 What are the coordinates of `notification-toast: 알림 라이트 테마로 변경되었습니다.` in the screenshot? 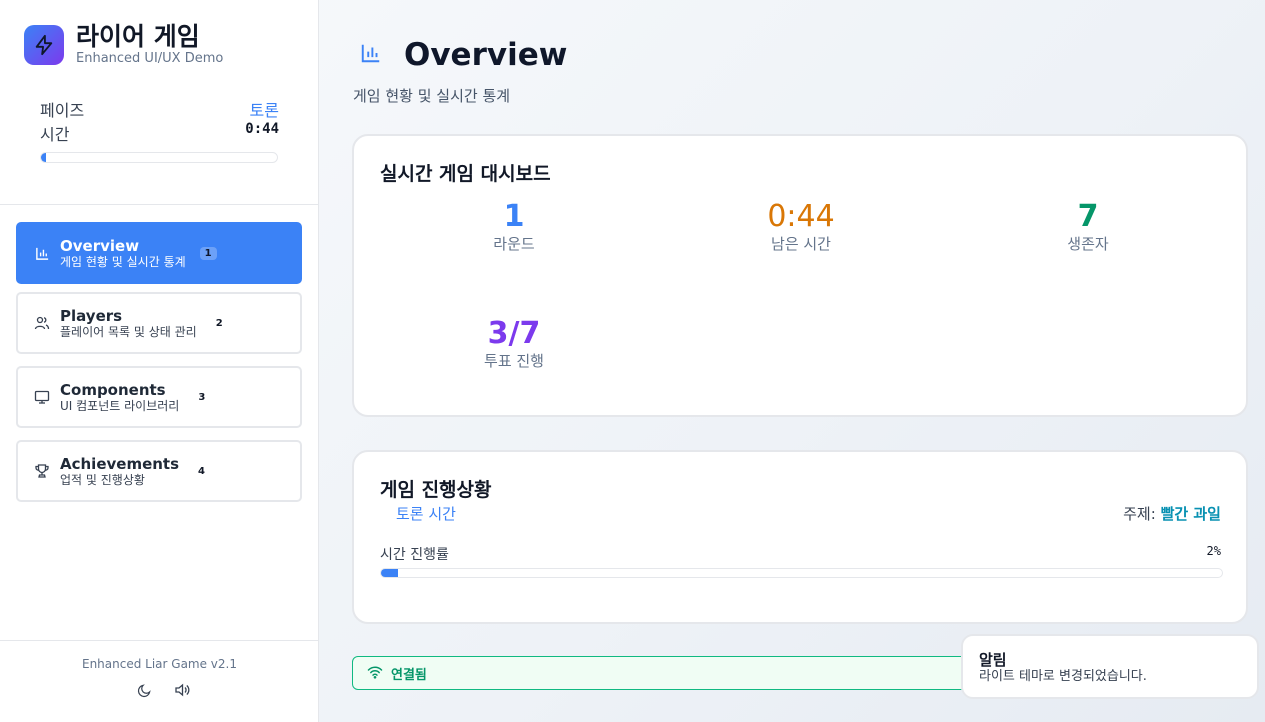 It's located at (1110, 666).